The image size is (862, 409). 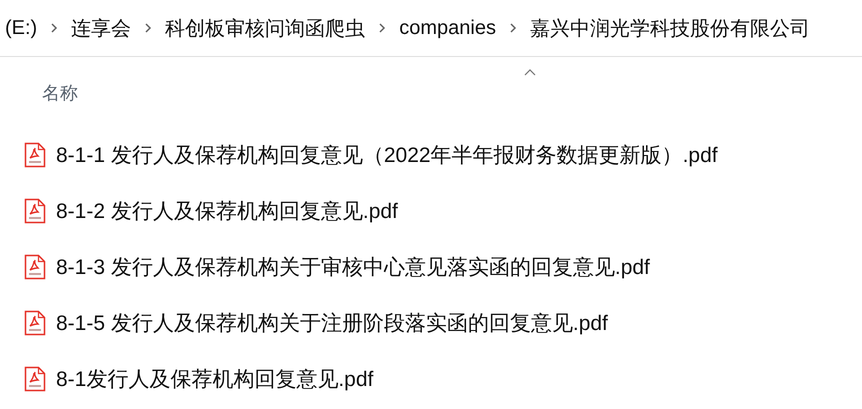 I want to click on breadcrumb-item: companies, so click(x=447, y=28).